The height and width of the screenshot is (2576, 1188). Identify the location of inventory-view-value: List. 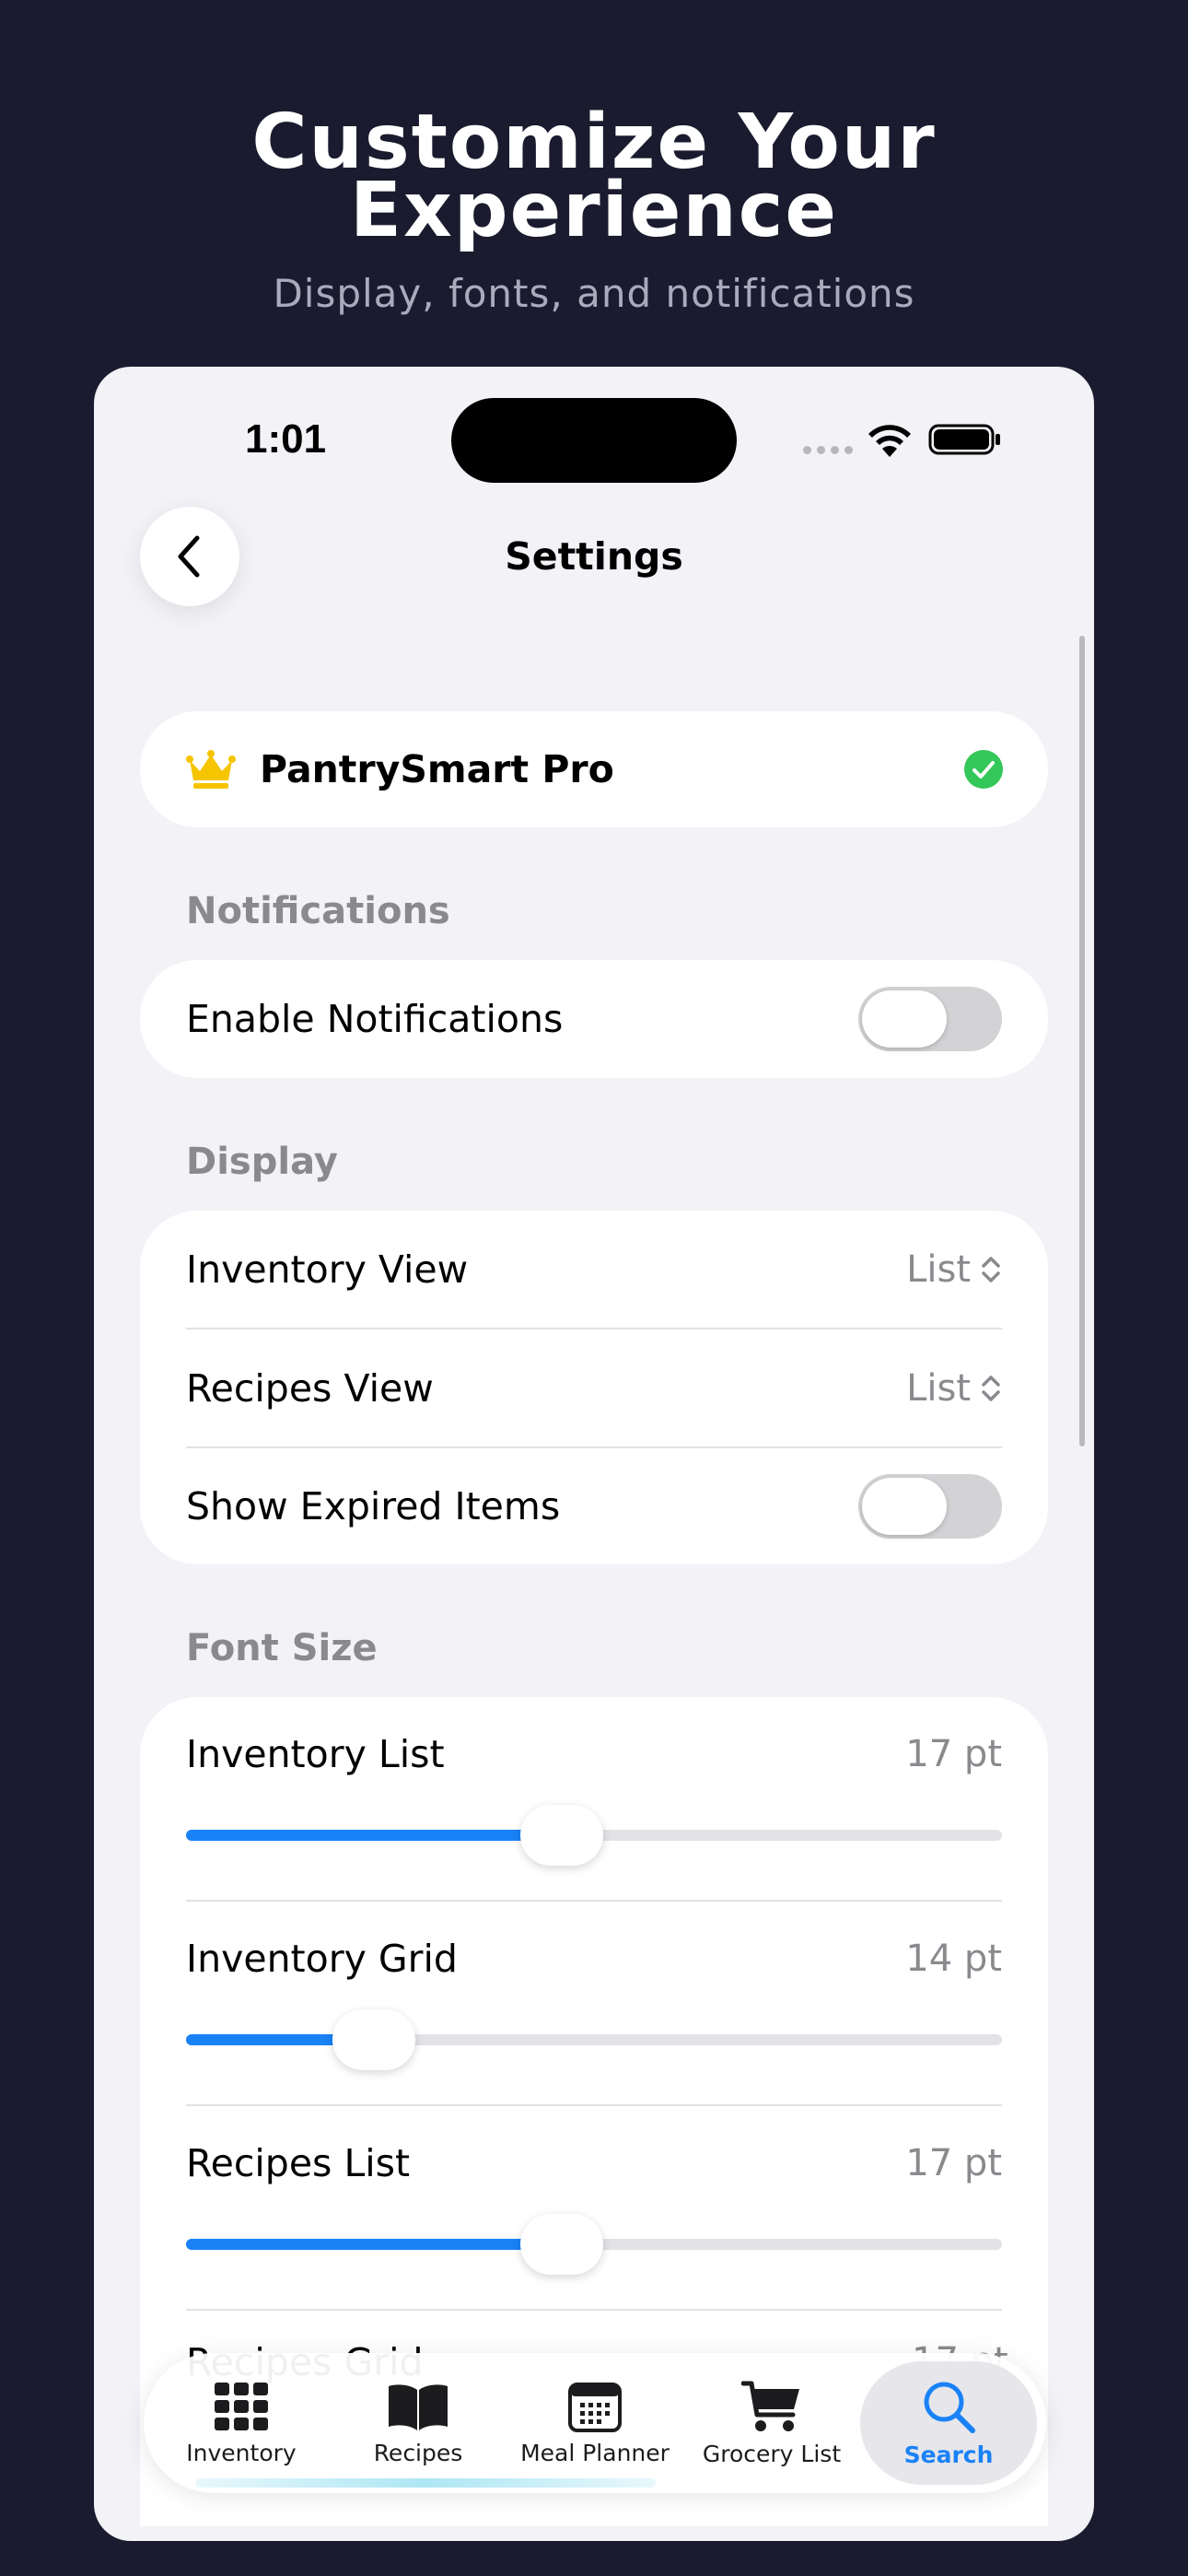
(938, 1269).